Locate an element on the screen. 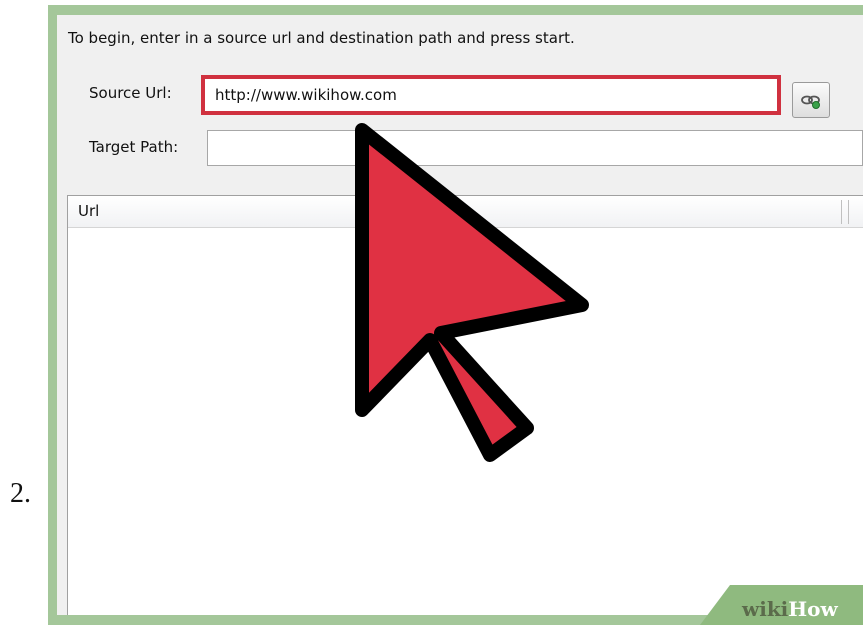 This screenshot has height=625, width=863. watermark-wiki: wiki is located at coordinates (765, 609).